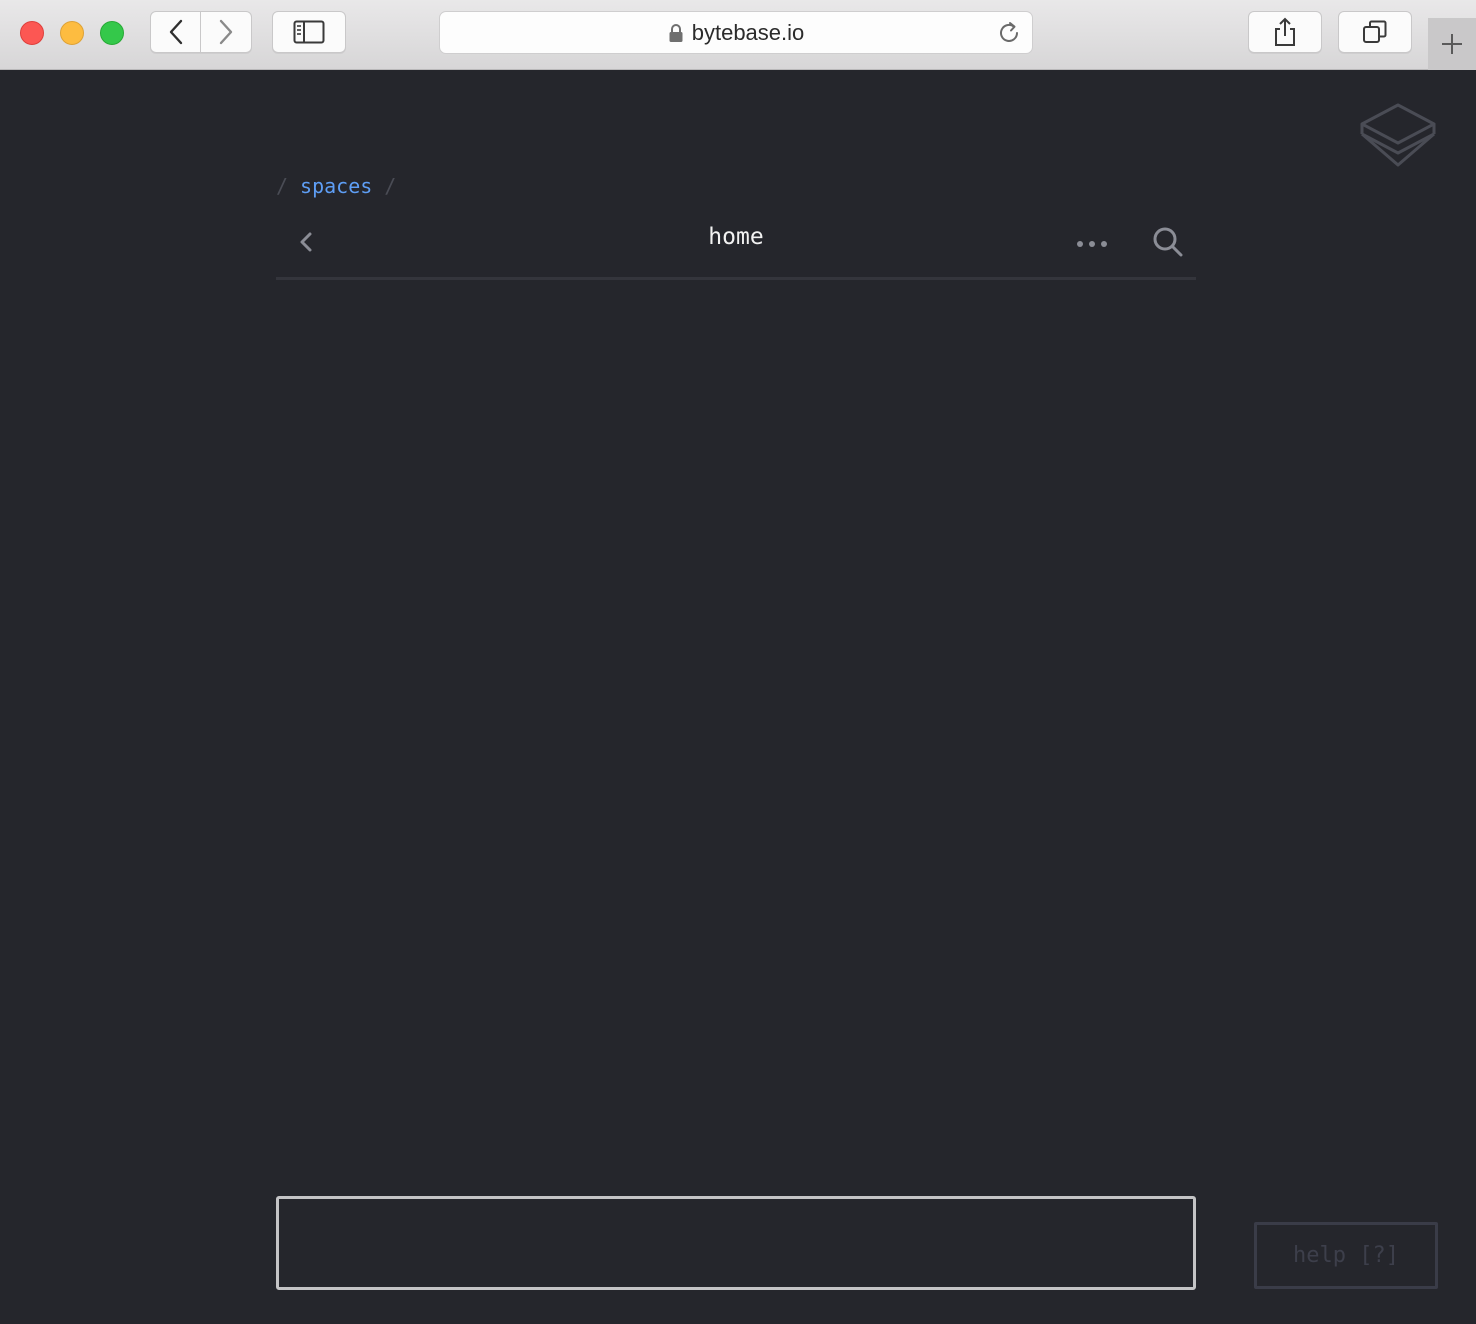 The image size is (1476, 1324). I want to click on page-header: home, so click(736, 248).